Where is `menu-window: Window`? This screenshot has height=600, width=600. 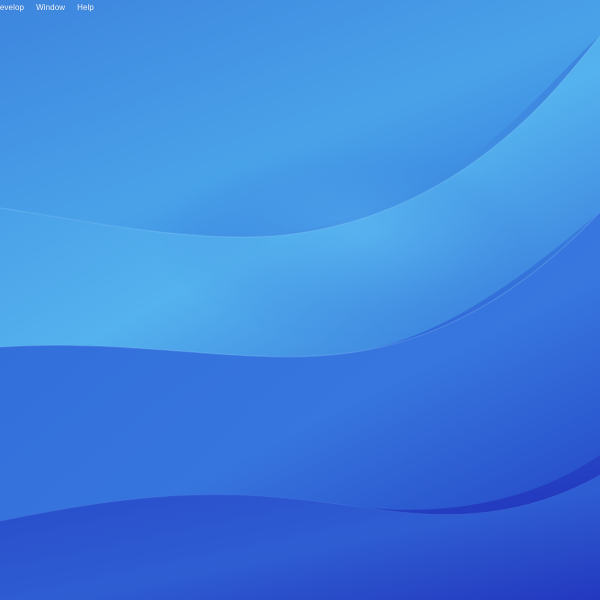
menu-window: Window is located at coordinates (50, 8).